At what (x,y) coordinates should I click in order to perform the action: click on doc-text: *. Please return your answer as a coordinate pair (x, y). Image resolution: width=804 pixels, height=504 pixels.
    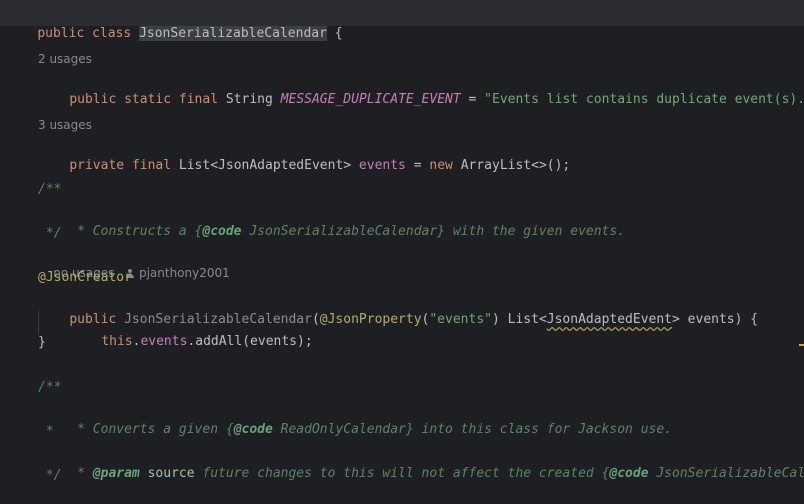
    Looking at the image, I should click on (81, 473).